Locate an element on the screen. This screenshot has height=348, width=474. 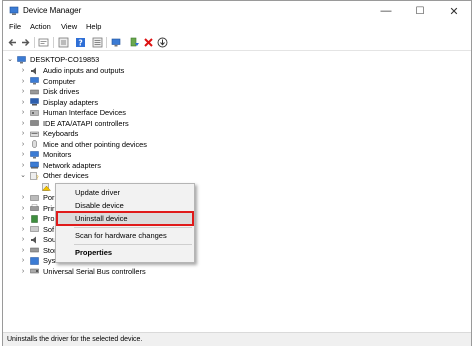
processor-icon is located at coordinates (34, 218).